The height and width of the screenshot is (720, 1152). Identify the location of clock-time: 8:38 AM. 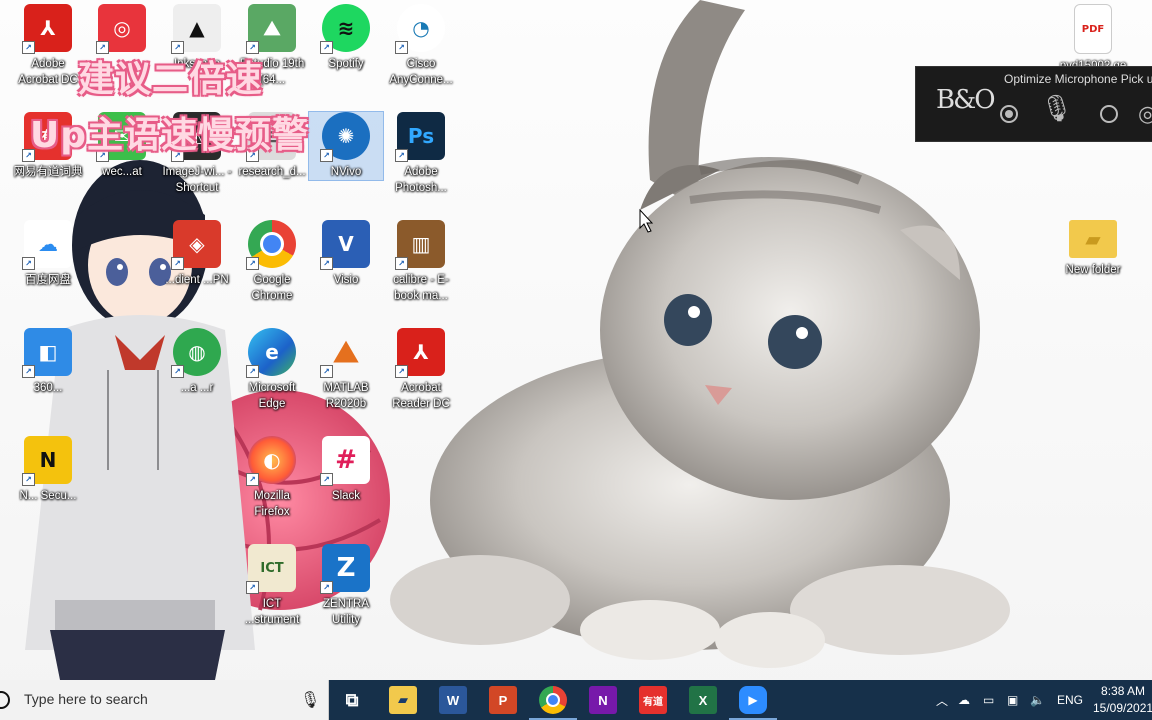
(1123, 691).